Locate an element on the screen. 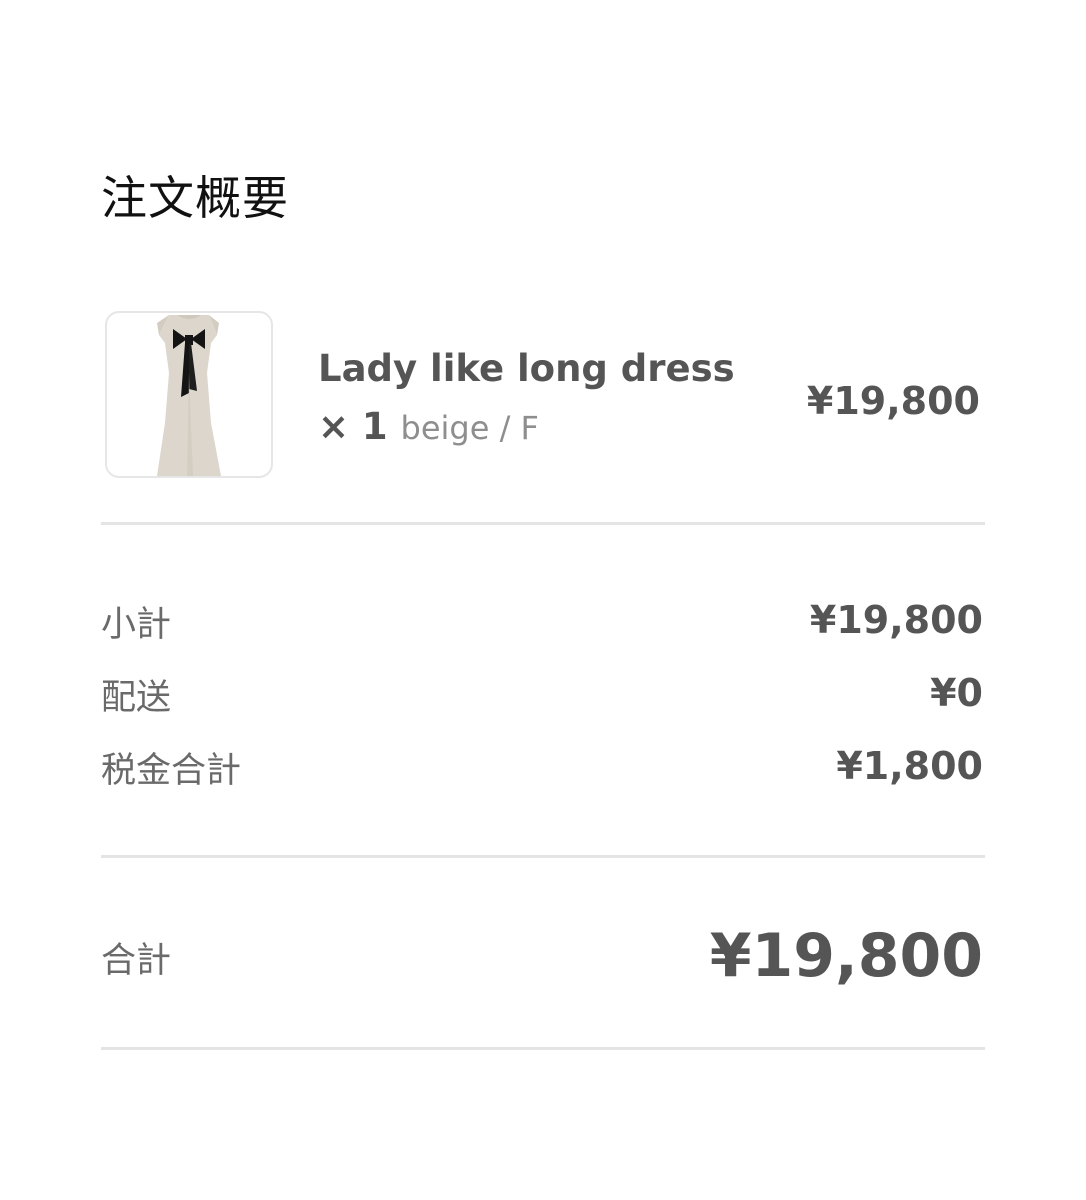 The image size is (1086, 1200). tax-value: ¥1,800 is located at coordinates (909, 766).